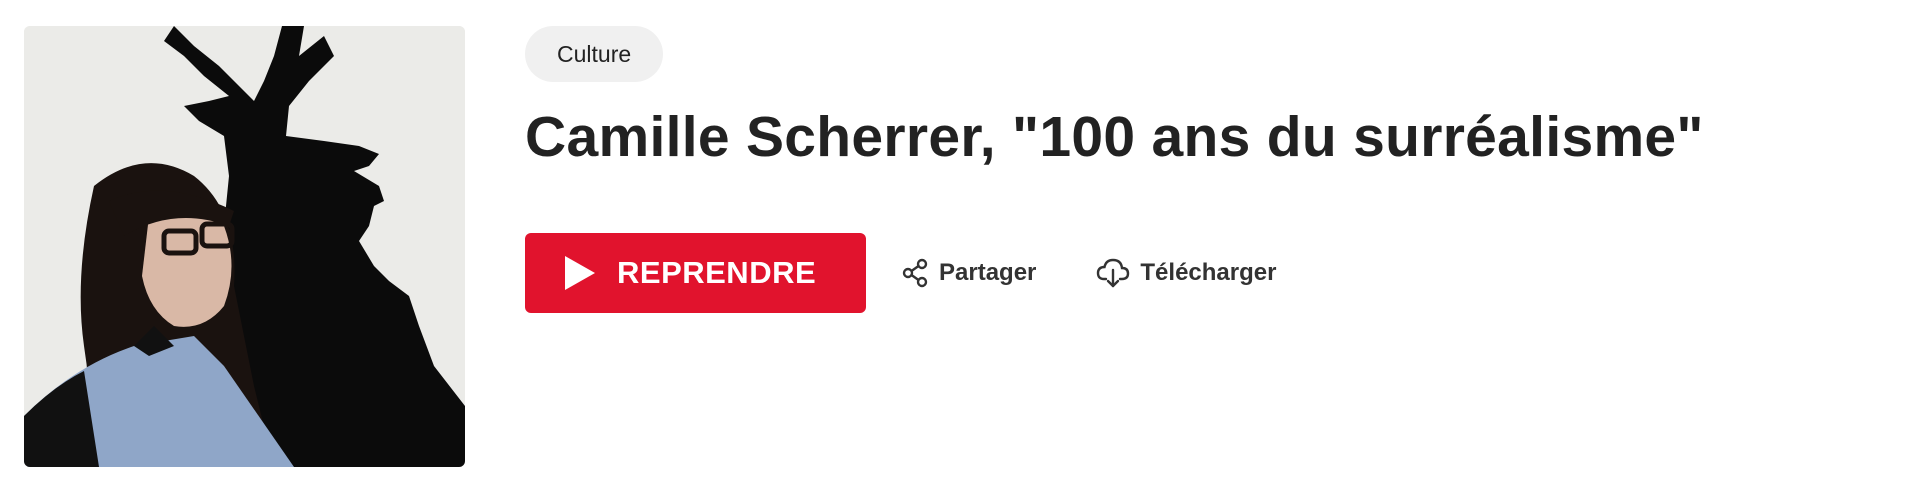 Image resolution: width=1920 pixels, height=483 pixels. I want to click on resume-button: REPRENDRE, so click(695, 273).